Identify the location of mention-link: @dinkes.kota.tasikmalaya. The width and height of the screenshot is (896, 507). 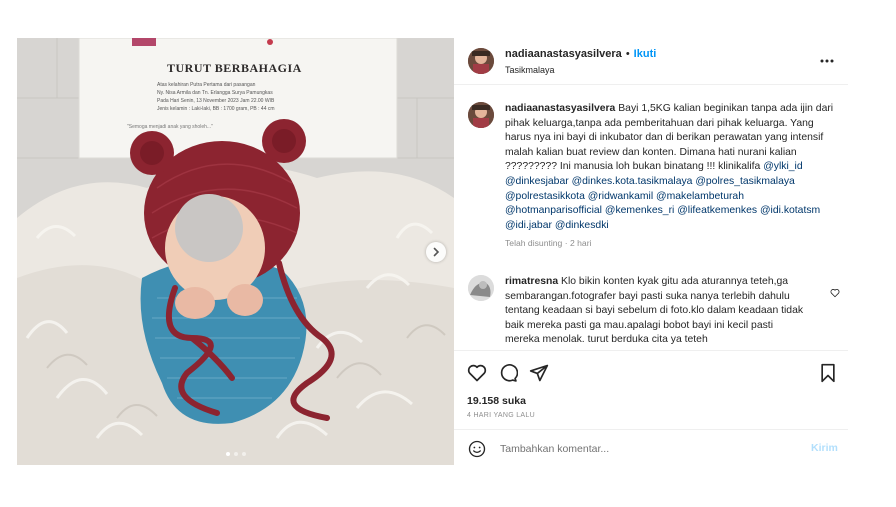
(632, 181).